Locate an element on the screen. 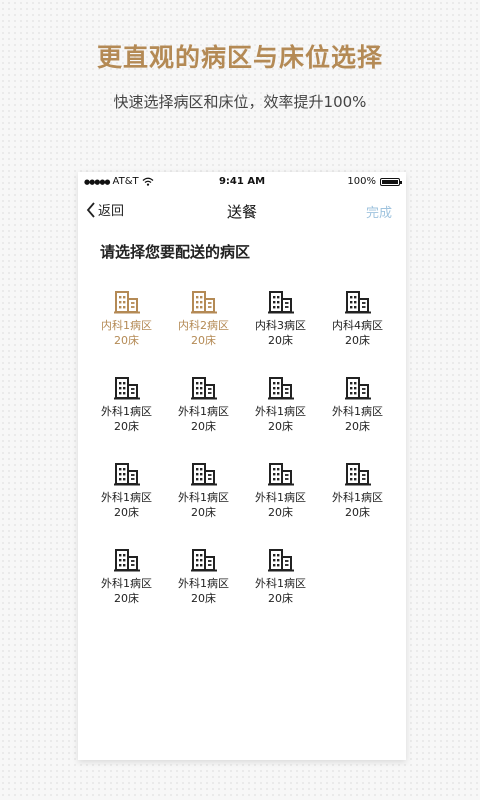 The height and width of the screenshot is (800, 480). nav-bar: 返回 送餐 完成 is located at coordinates (242, 210).